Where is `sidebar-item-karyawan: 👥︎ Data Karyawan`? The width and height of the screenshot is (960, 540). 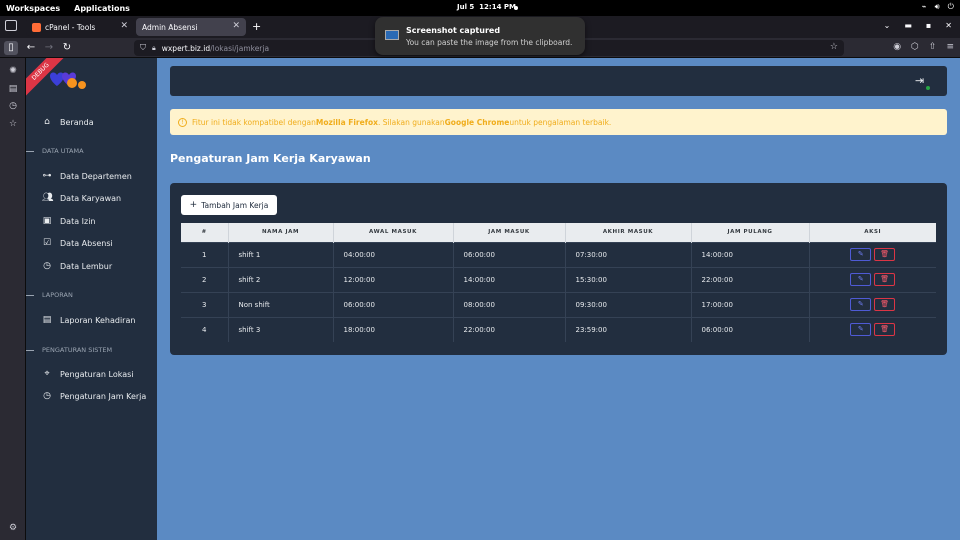
sidebar-item-karyawan: 👥︎ Data Karyawan is located at coordinates (81, 198).